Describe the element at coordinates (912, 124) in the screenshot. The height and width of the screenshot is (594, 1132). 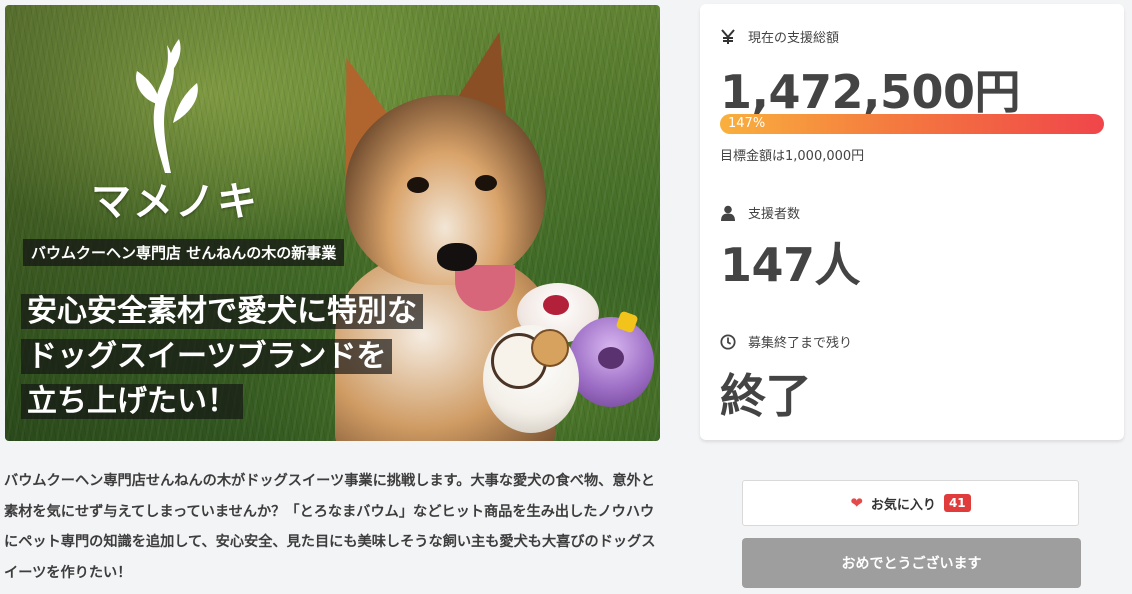
I see `funding-progress-bar: 147%` at that location.